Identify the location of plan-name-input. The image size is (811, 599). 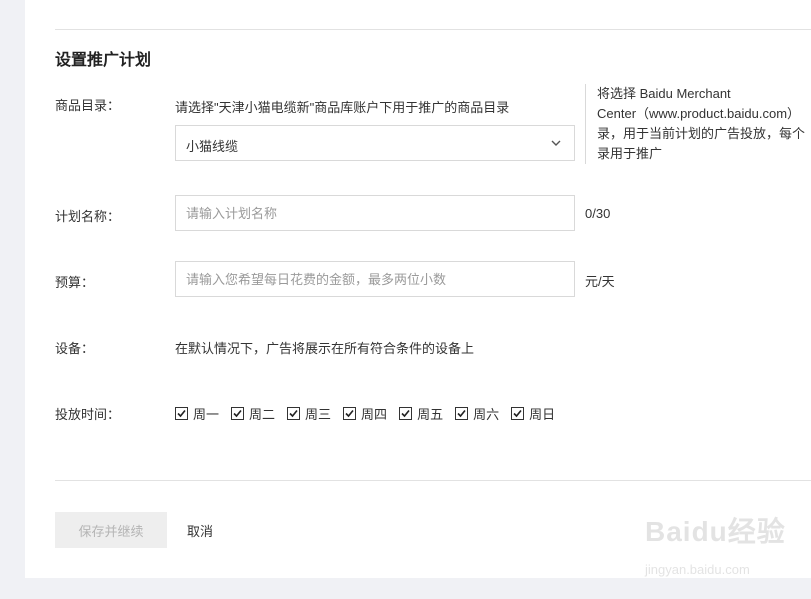
(375, 213).